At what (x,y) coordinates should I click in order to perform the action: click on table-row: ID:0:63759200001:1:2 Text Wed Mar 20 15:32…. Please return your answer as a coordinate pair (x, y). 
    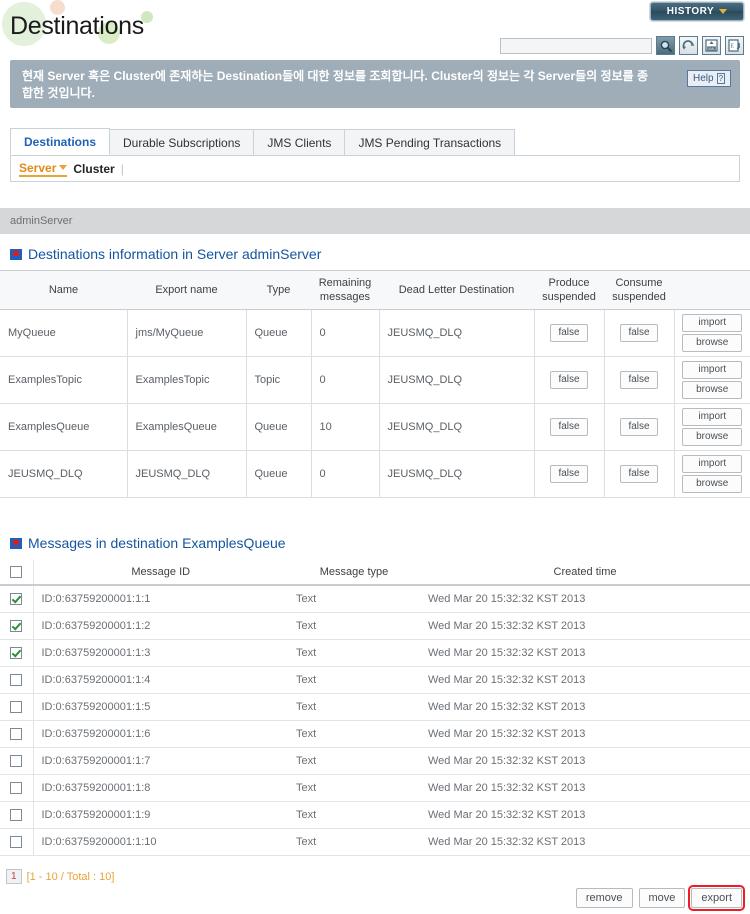
    Looking at the image, I should click on (375, 626).